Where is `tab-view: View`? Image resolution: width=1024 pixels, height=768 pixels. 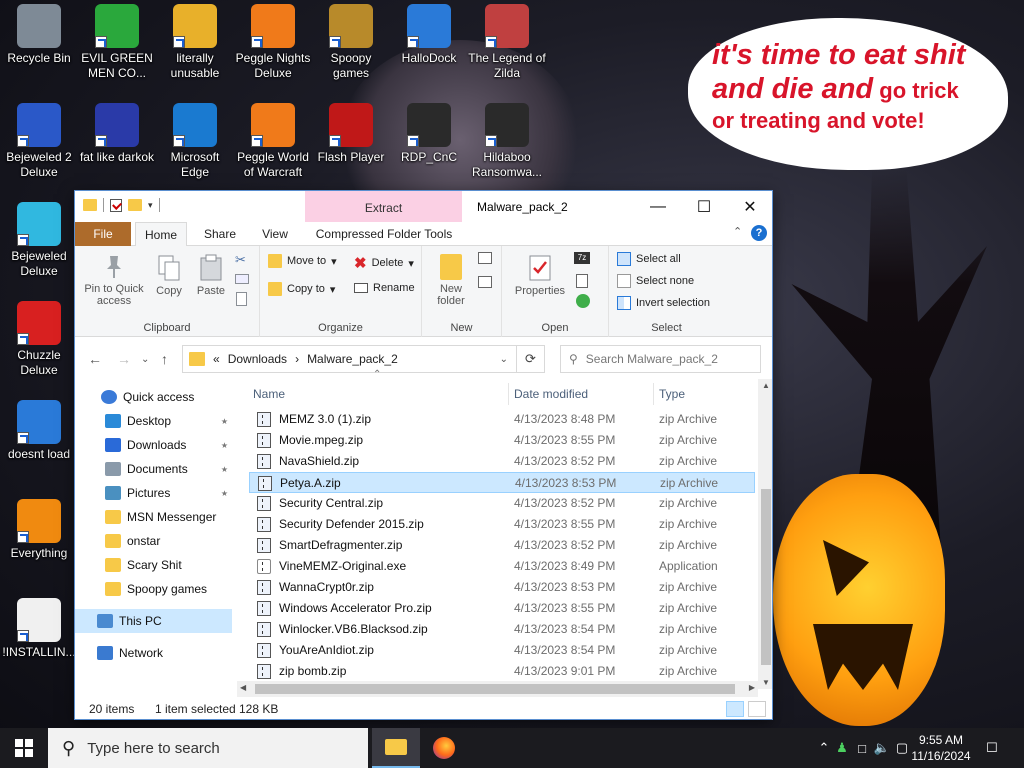 tab-view: View is located at coordinates (275, 234).